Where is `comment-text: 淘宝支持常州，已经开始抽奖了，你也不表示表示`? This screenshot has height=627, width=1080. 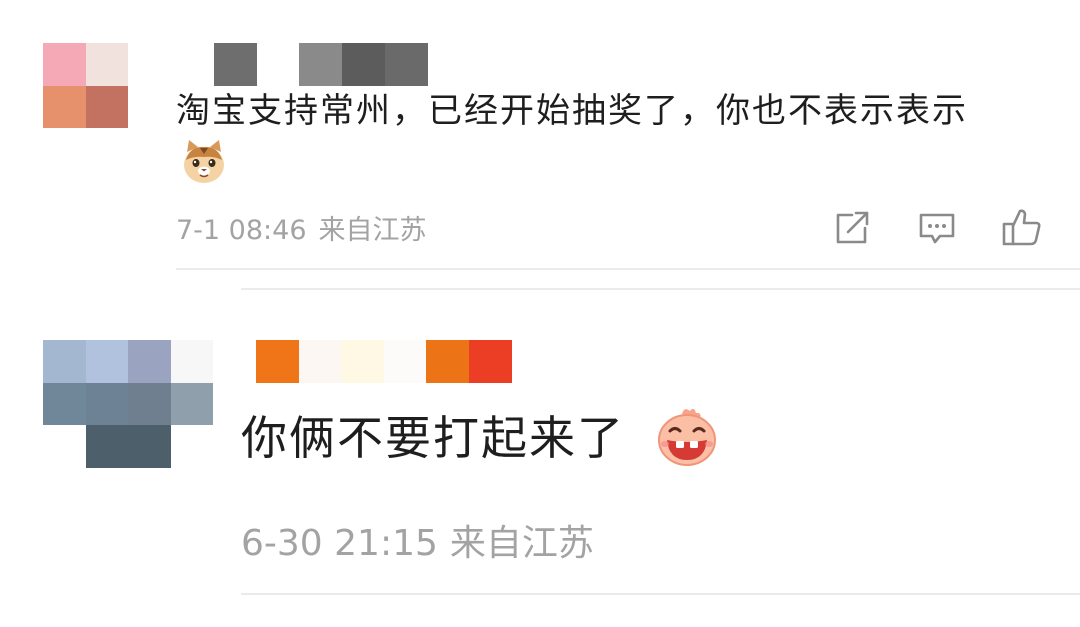 comment-text: 淘宝支持常州，已经开始抽奖了，你也不表示表示 is located at coordinates (572, 111).